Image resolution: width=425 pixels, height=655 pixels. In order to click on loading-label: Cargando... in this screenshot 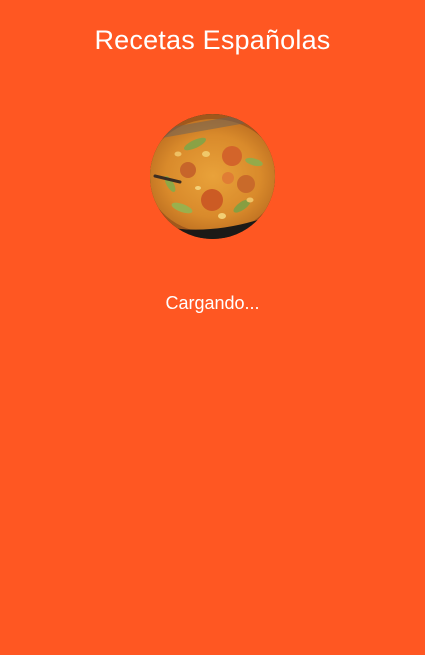, I will do `click(212, 303)`.